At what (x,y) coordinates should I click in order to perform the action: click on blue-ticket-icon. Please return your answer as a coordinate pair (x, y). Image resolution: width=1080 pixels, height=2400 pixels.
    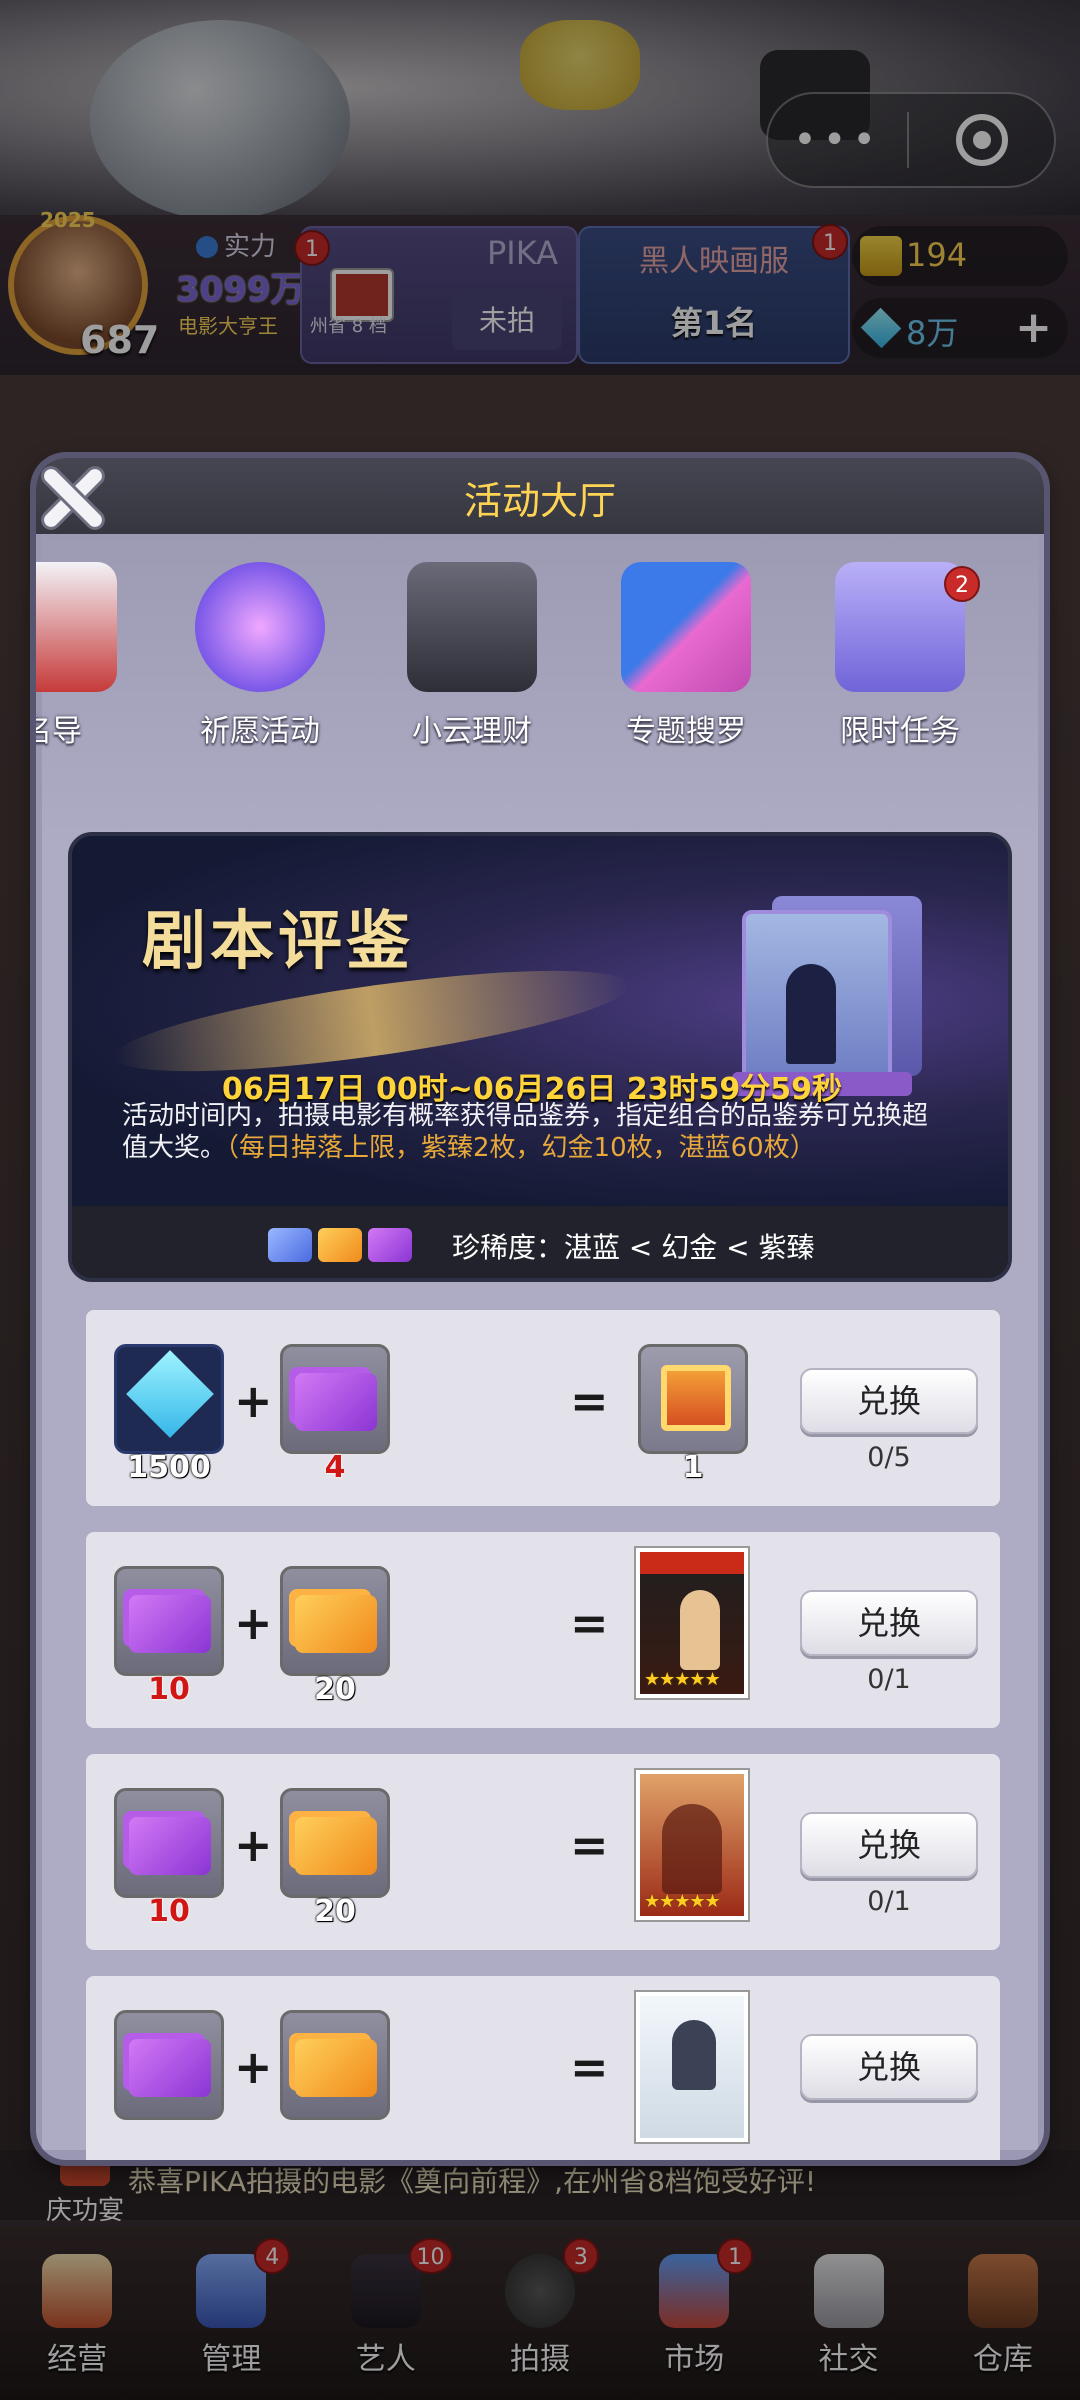
    Looking at the image, I should click on (290, 1245).